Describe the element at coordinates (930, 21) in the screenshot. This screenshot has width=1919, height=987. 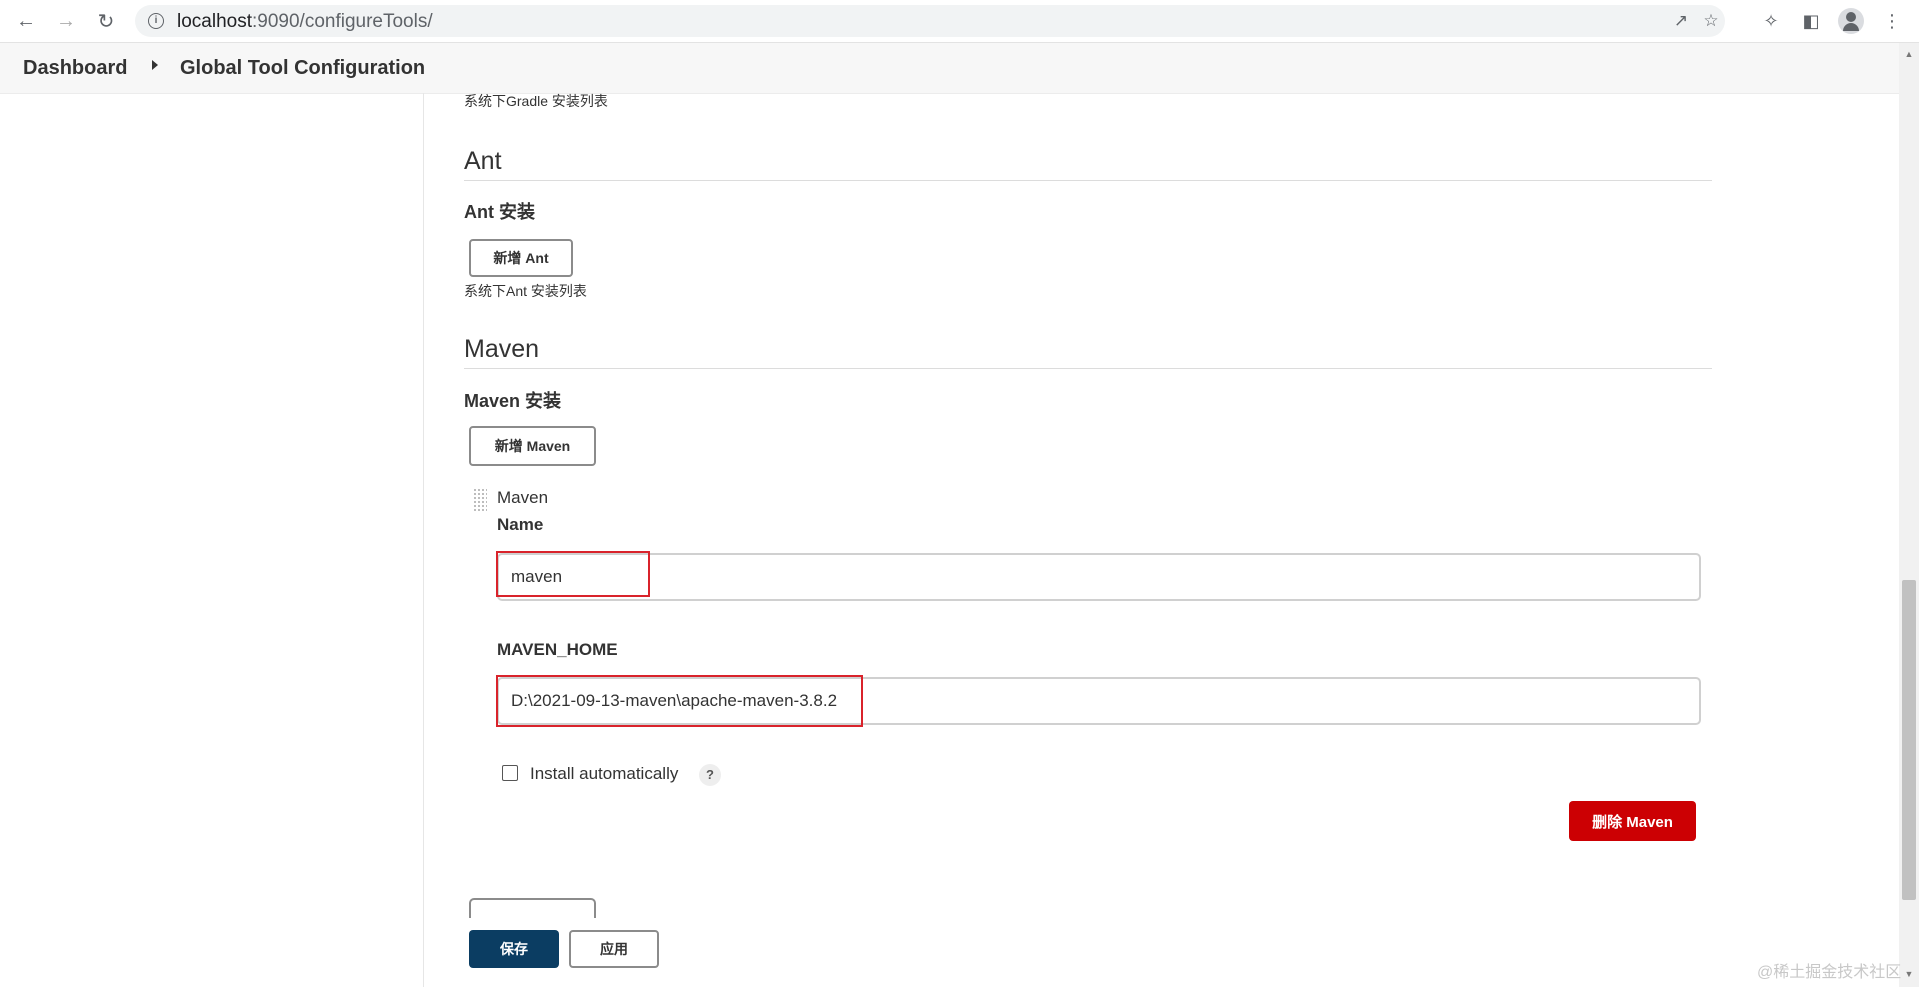
I see `address-bar: i localhost:9090/configureTools/ ↗ ☆` at that location.